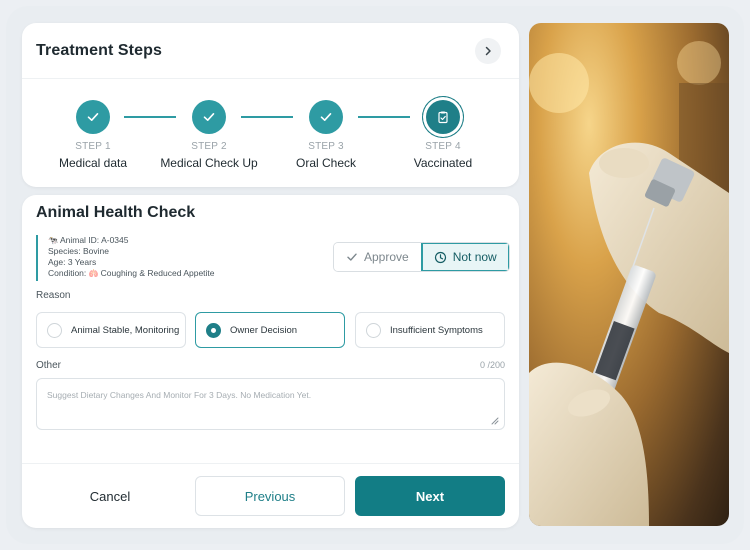 This screenshot has height=550, width=750. I want to click on step-current-circle, so click(443, 117).